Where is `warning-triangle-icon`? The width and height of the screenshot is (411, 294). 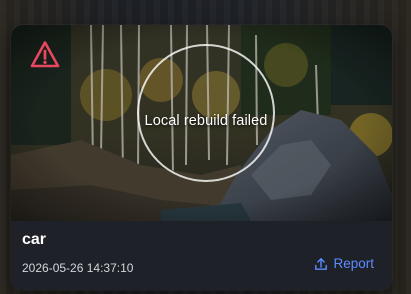 warning-triangle-icon is located at coordinates (45, 54).